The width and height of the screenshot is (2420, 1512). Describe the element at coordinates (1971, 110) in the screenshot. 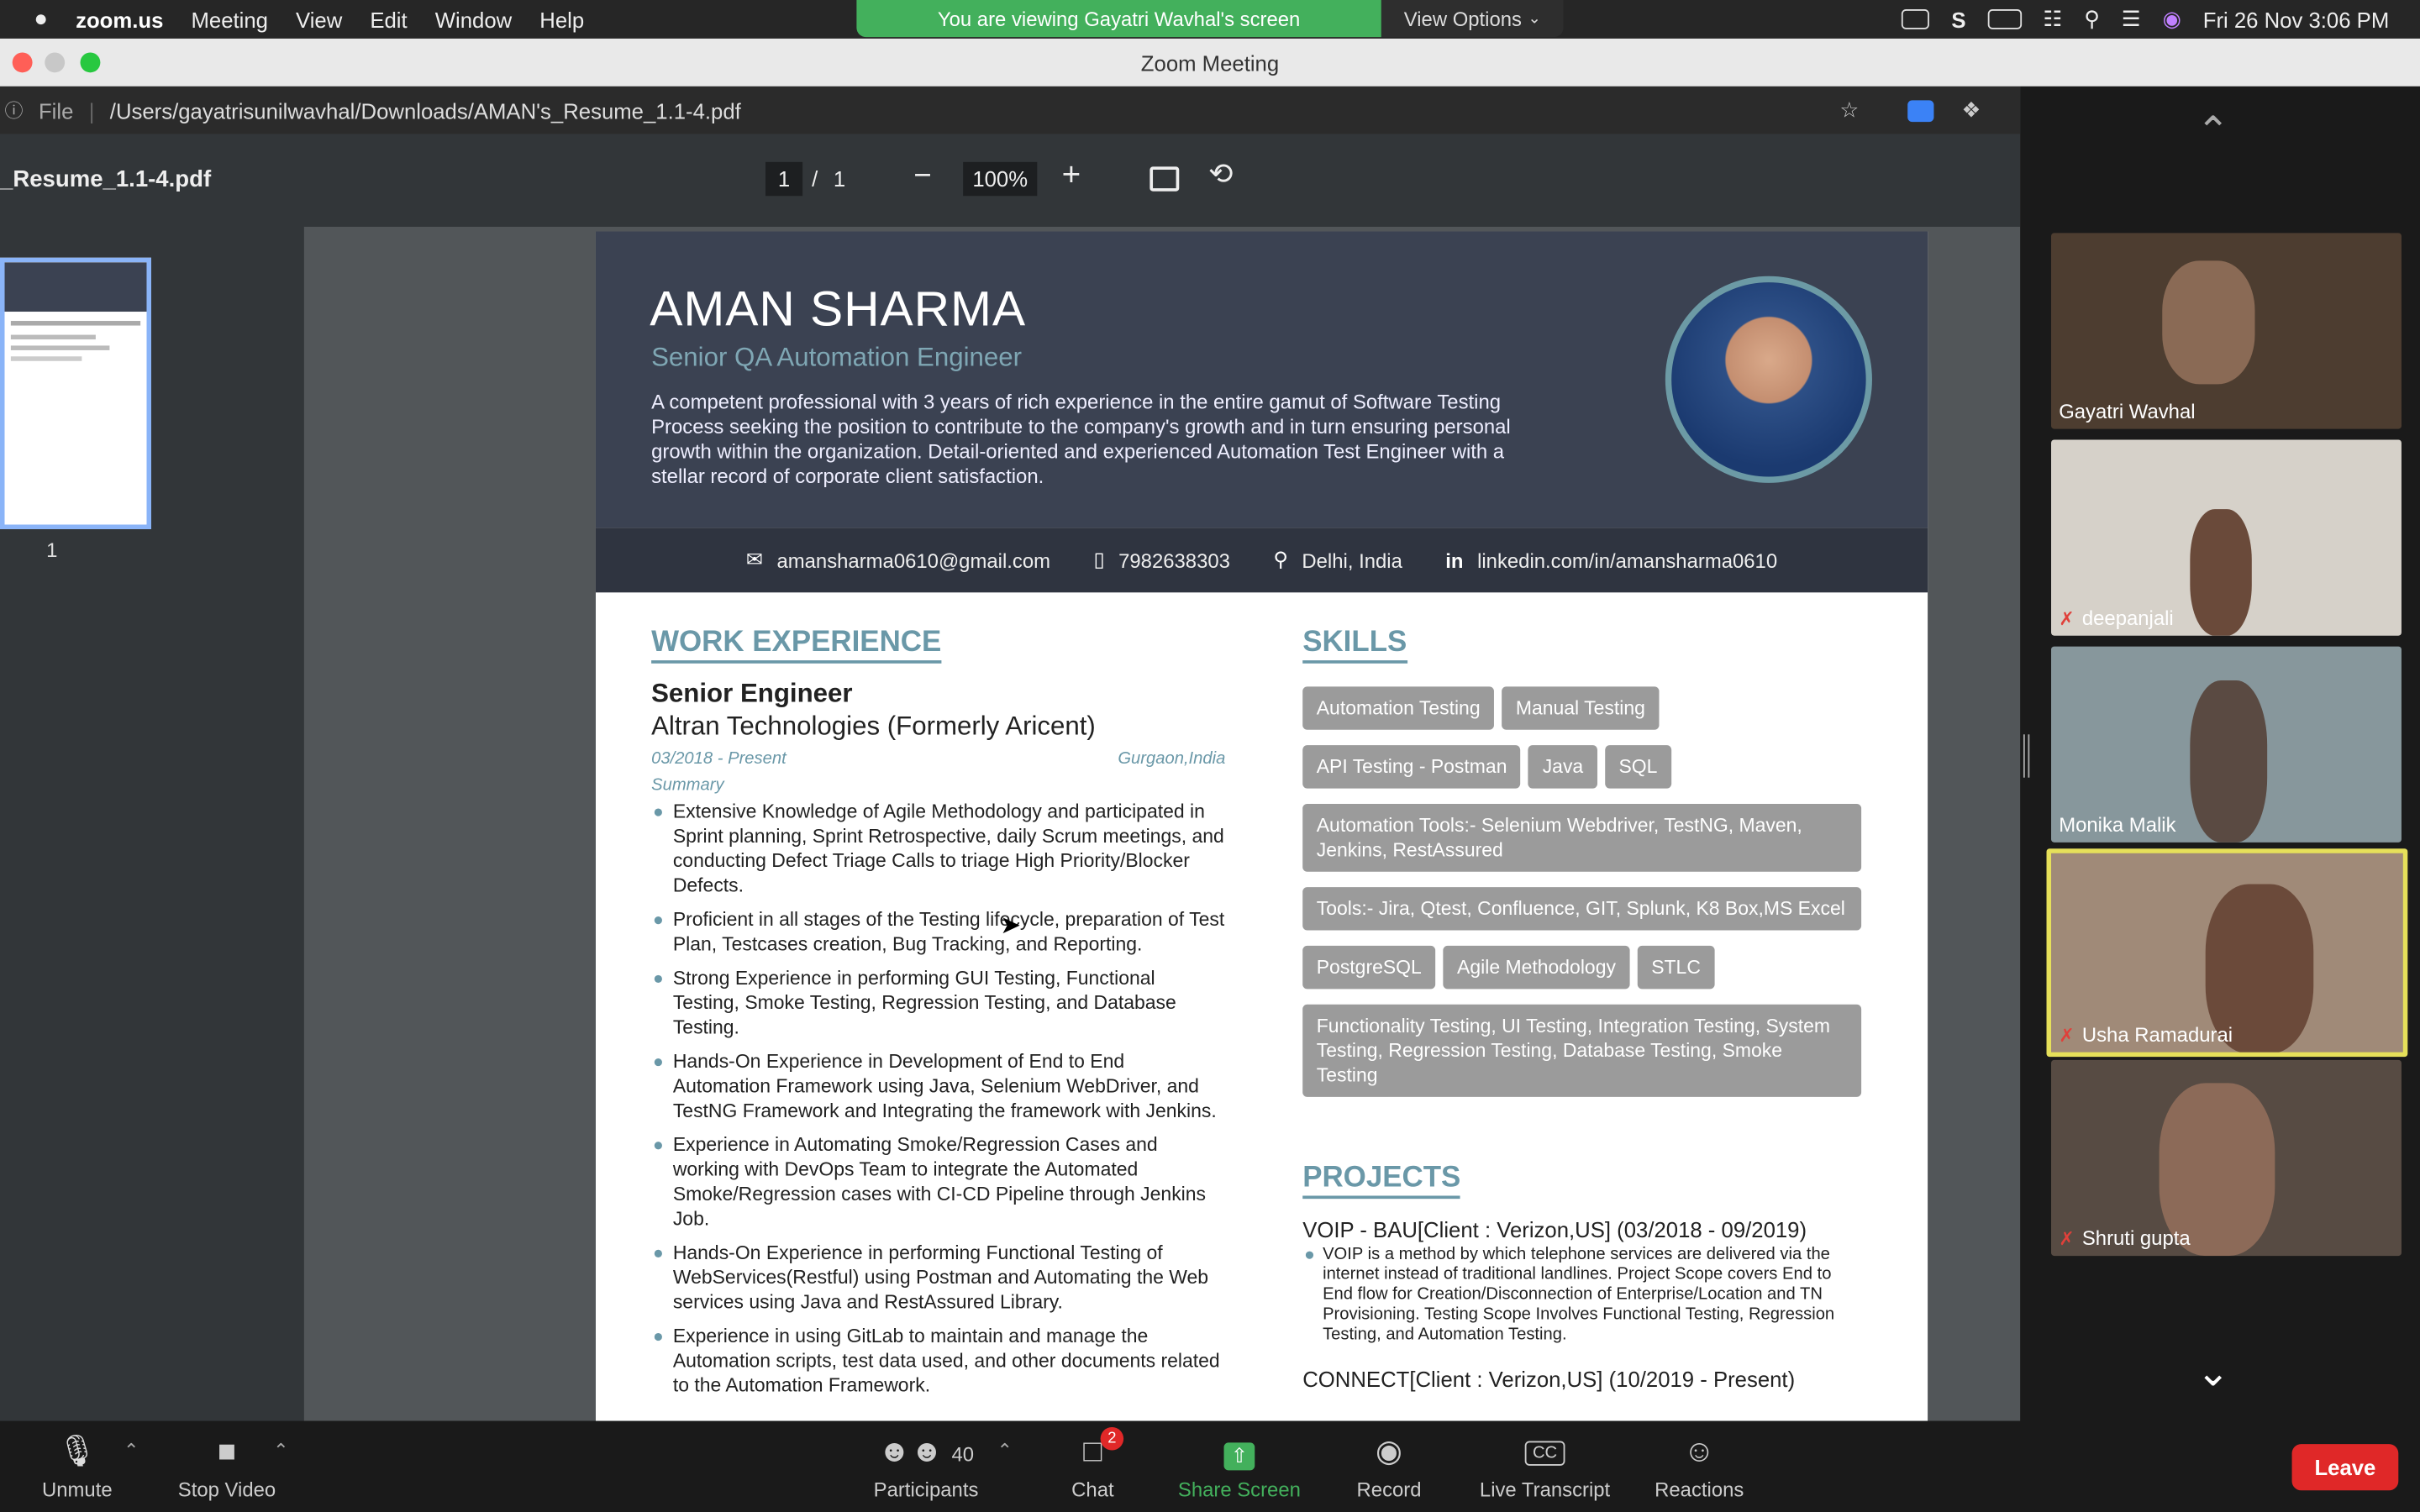

I see `puzzle-extension-icon: ❖` at that location.